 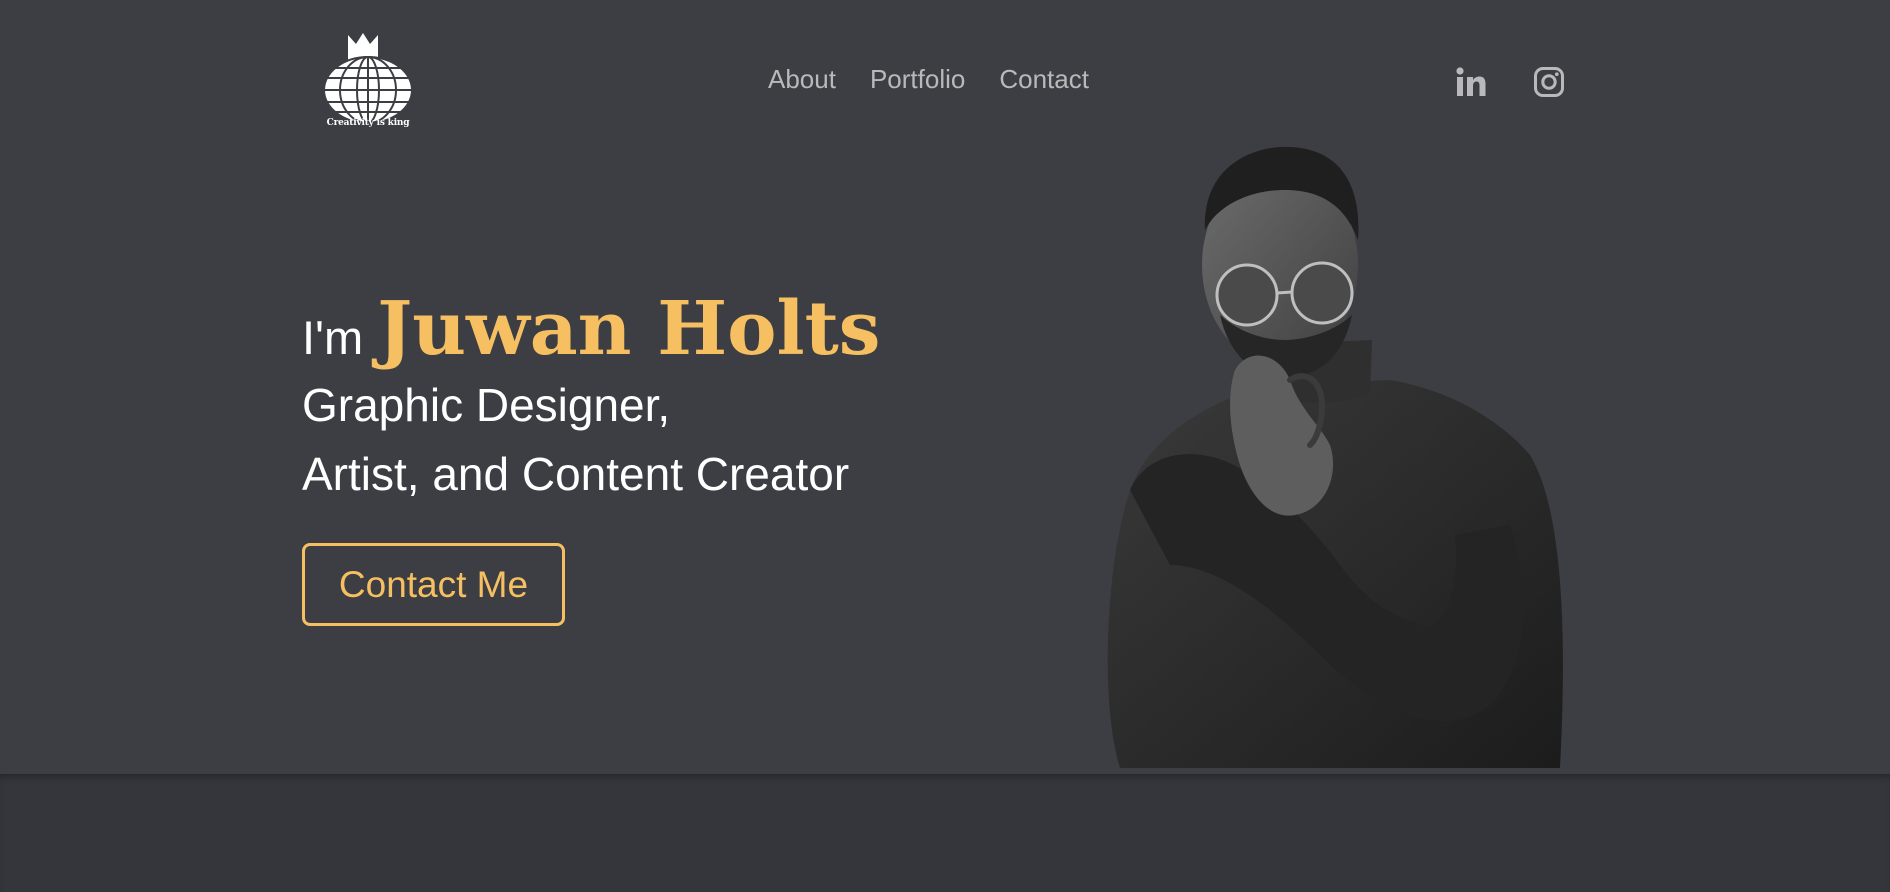 I want to click on nav-about: About, so click(x=802, y=79).